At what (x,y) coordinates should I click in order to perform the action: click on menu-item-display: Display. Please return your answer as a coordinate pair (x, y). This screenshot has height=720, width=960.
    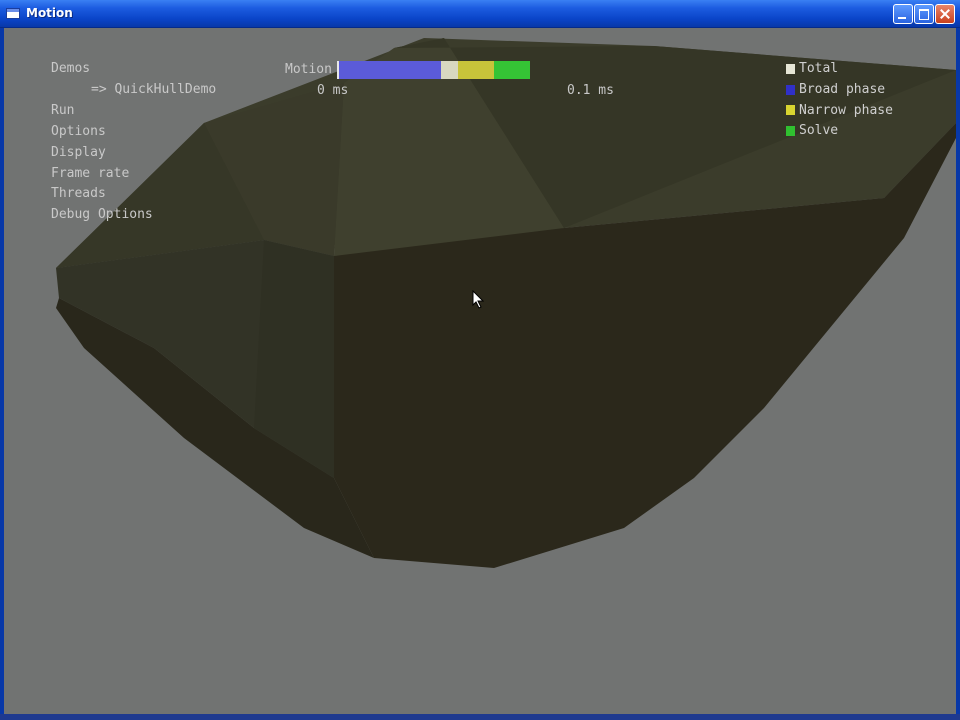
    Looking at the image, I should click on (78, 152).